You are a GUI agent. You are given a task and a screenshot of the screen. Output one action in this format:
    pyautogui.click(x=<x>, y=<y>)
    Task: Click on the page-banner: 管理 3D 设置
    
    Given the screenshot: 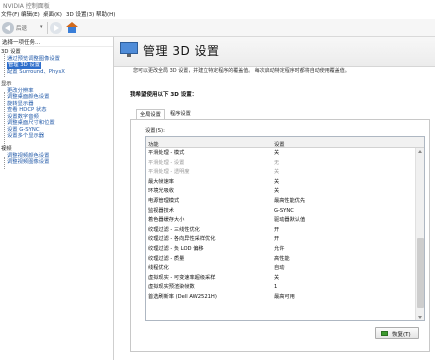 What is the action you would take?
    pyautogui.click(x=274, y=52)
    